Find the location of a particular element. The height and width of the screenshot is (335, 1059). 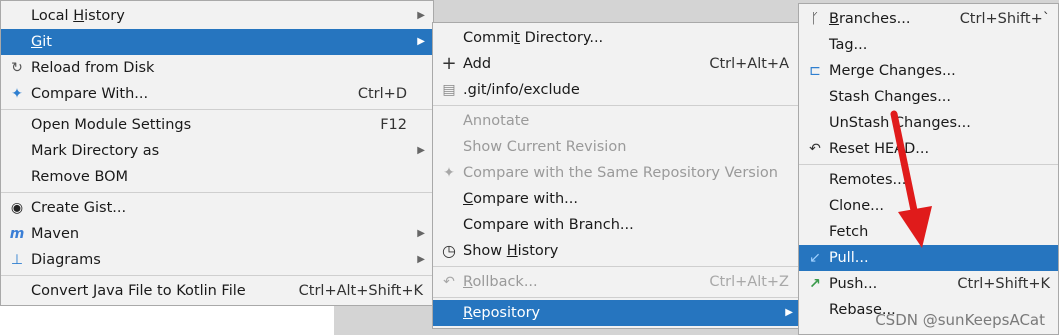

menu-item-push: ↗ Push... Ctrl+Shift+K is located at coordinates (928, 284).